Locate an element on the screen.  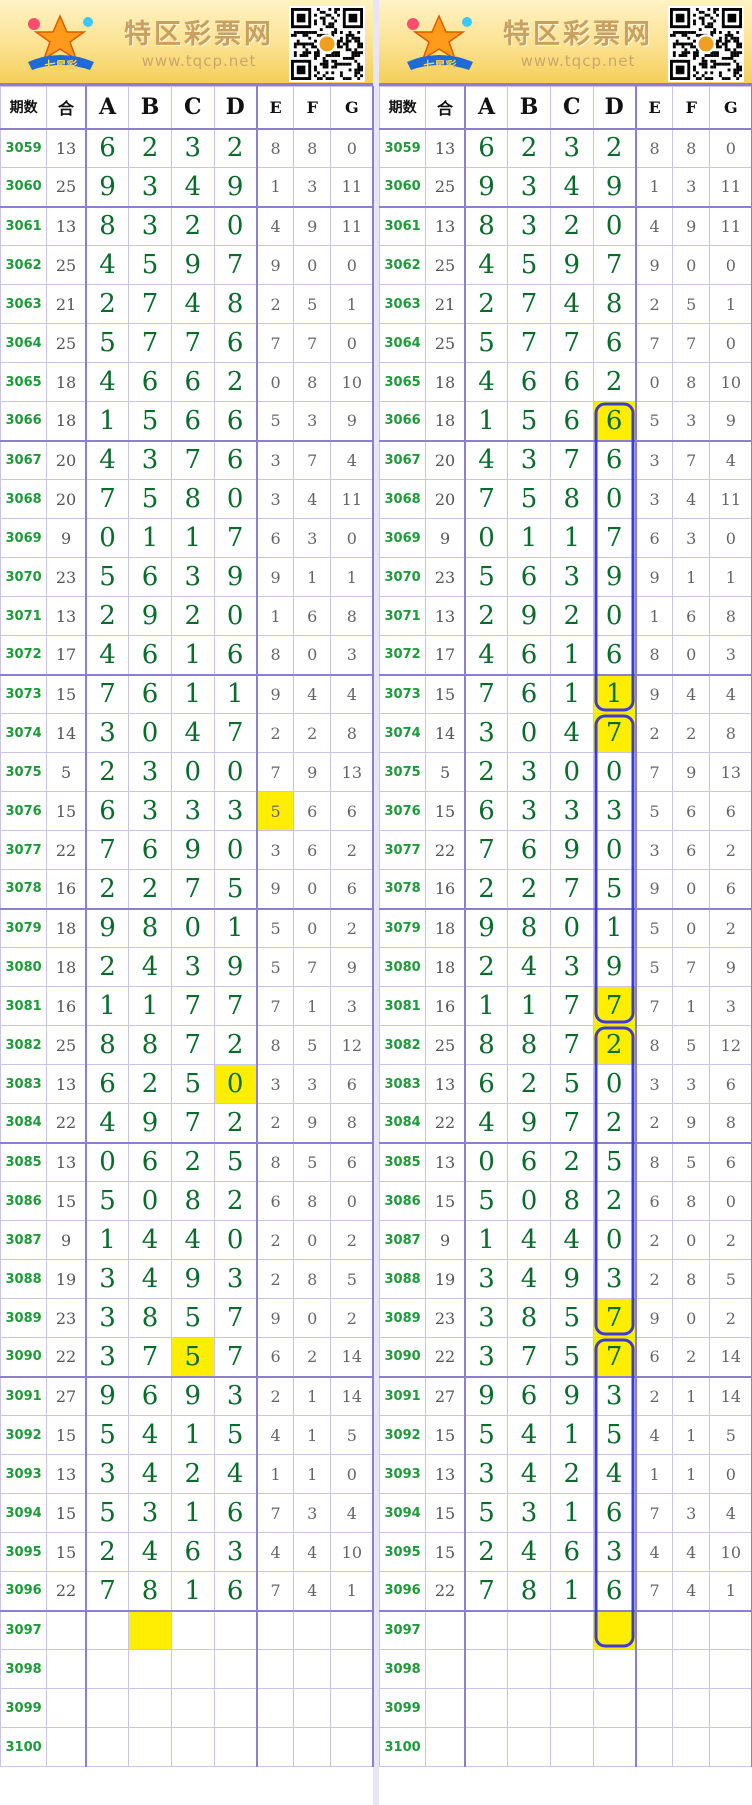
sum-cell: 18 is located at coordinates (66, 967).